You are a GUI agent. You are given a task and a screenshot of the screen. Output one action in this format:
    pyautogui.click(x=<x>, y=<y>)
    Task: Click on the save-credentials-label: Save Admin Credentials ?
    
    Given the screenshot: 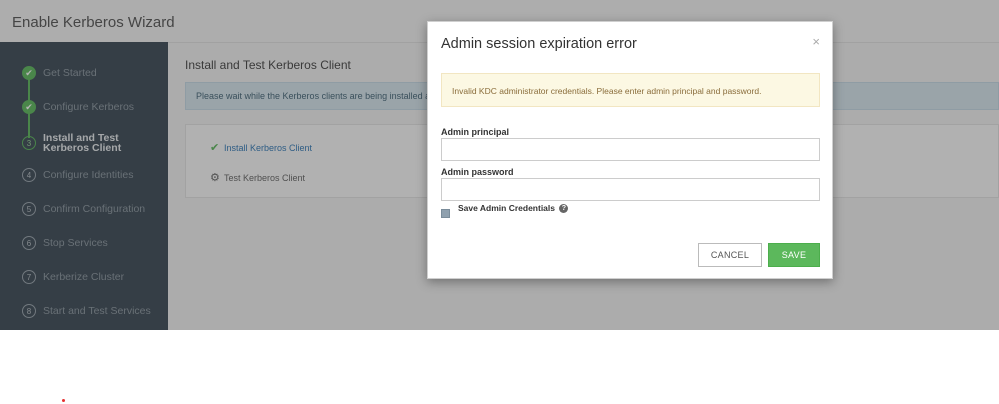 What is the action you would take?
    pyautogui.click(x=513, y=208)
    